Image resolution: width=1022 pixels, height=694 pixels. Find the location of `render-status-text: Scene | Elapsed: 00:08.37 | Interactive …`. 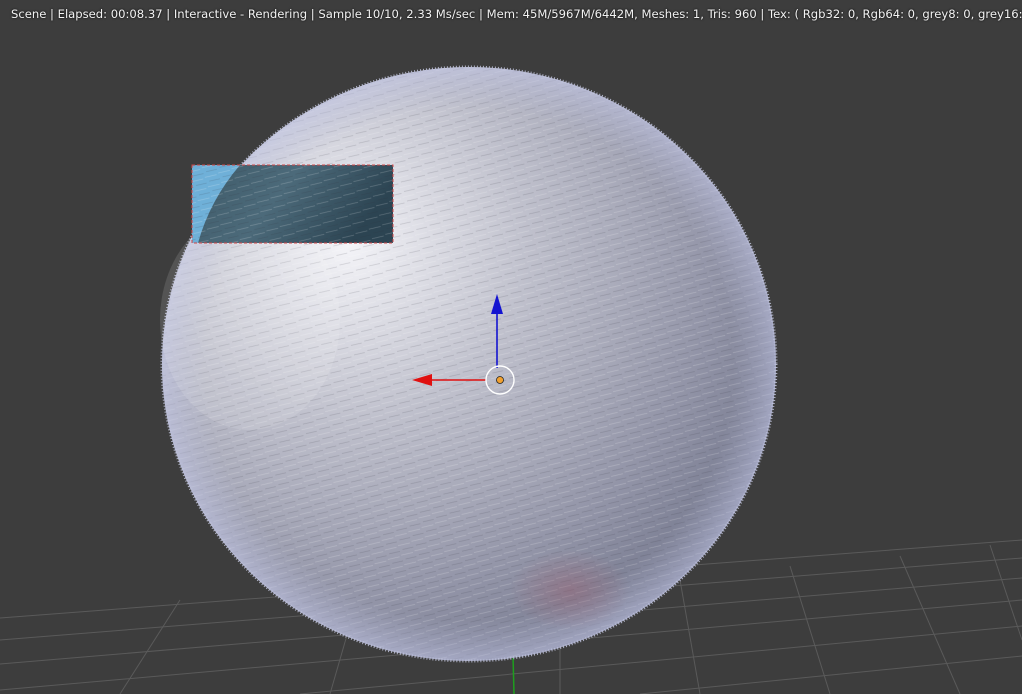

render-status-text: Scene | Elapsed: 00:08.37 | Interactive … is located at coordinates (511, 14).